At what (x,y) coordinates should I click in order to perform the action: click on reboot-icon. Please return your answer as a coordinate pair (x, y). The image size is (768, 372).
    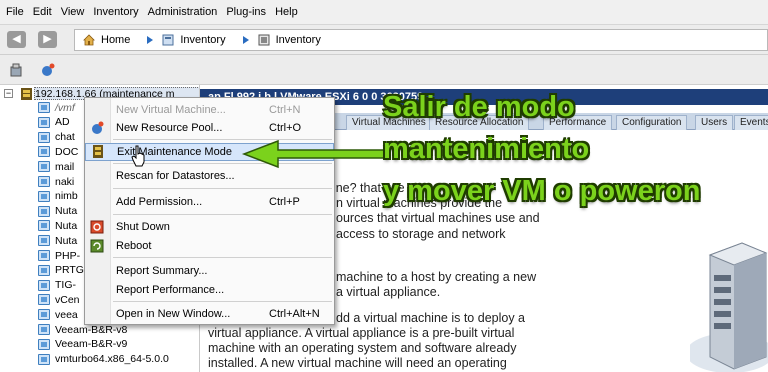
    Looking at the image, I should click on (97, 246).